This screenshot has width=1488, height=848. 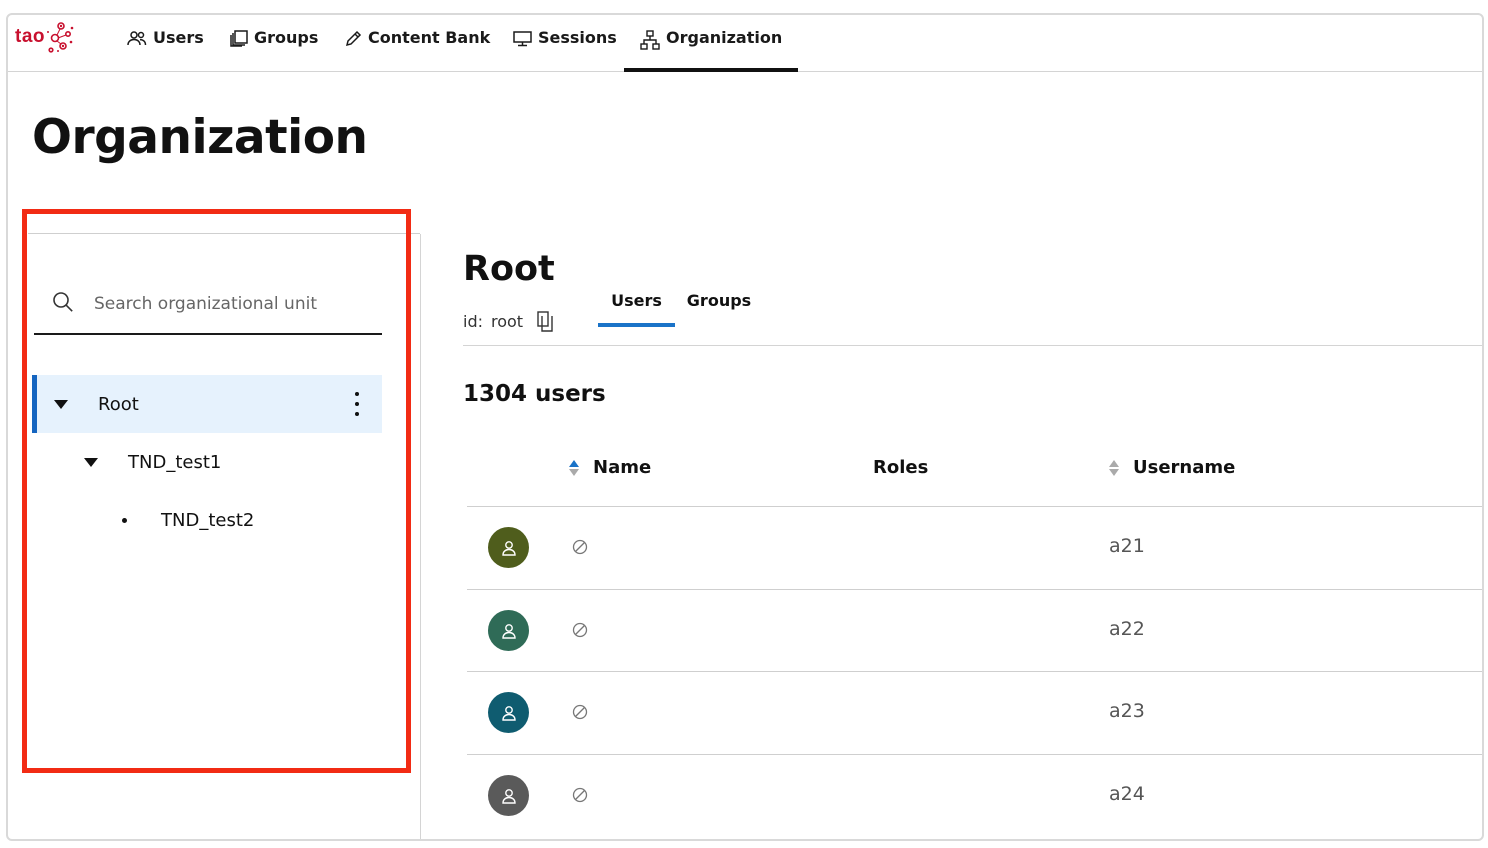 What do you see at coordinates (207, 404) in the screenshot?
I see `tree-node-root: Root` at bounding box center [207, 404].